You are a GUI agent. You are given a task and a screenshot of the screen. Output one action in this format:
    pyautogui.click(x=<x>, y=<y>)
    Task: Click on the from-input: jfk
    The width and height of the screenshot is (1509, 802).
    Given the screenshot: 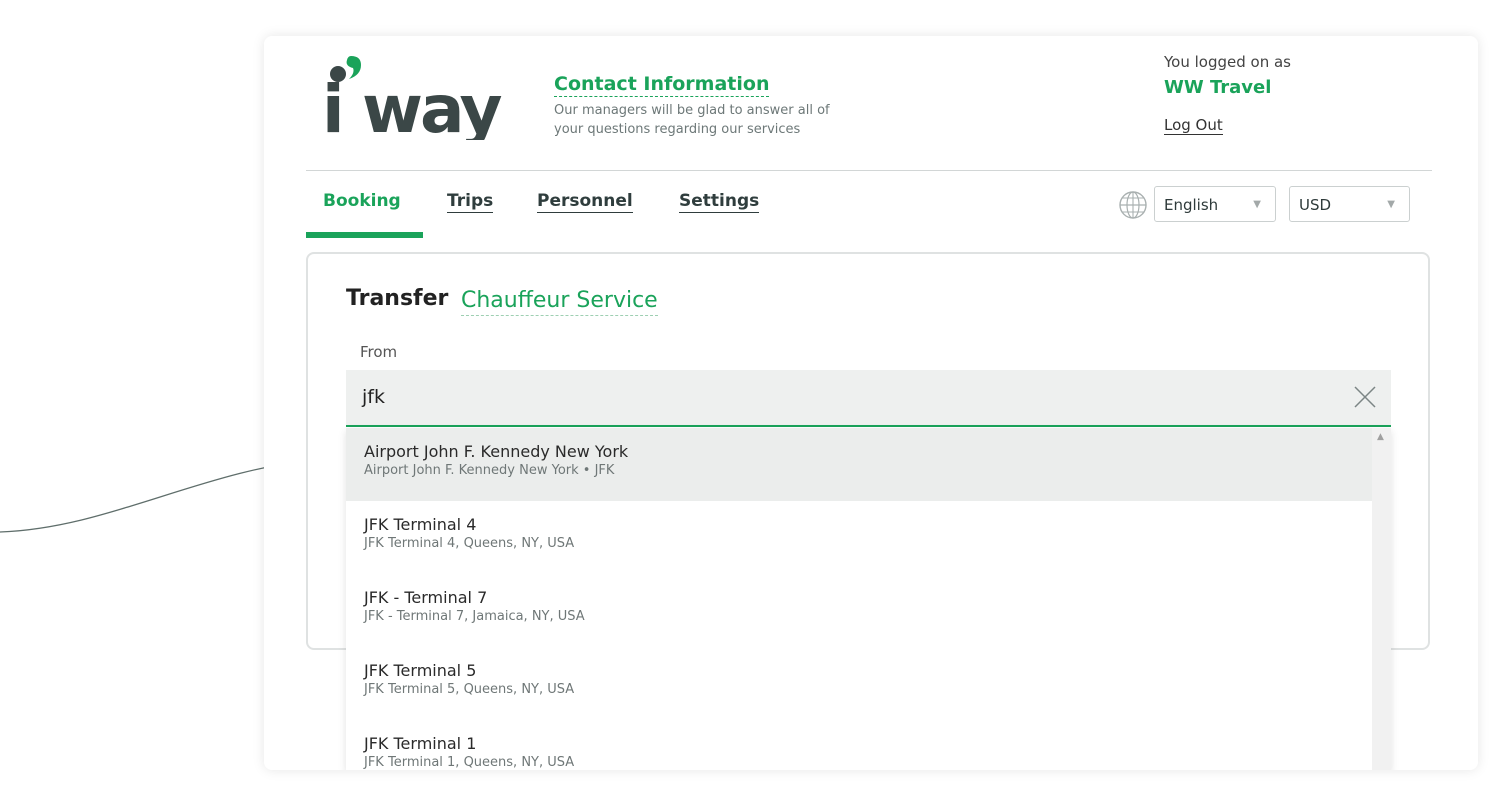 What is the action you would take?
    pyautogui.click(x=868, y=398)
    